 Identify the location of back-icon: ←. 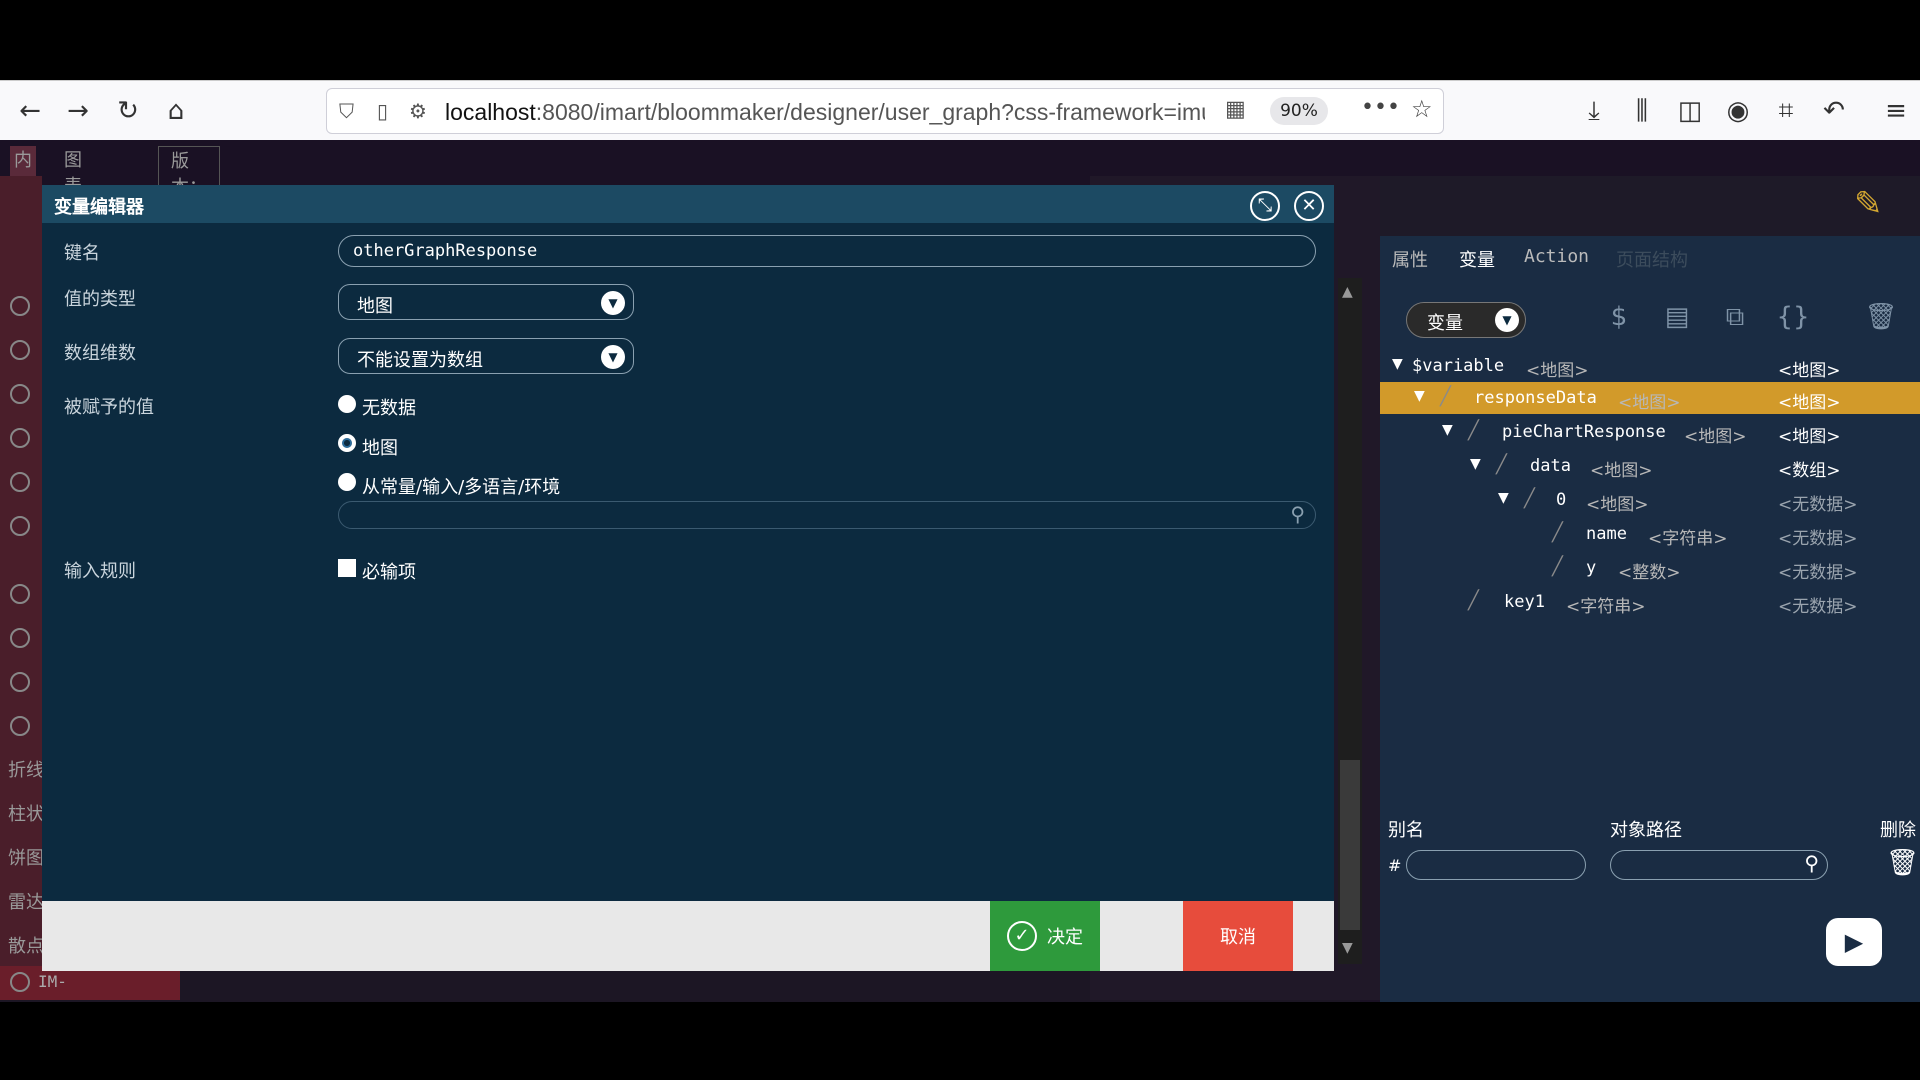
(30, 111).